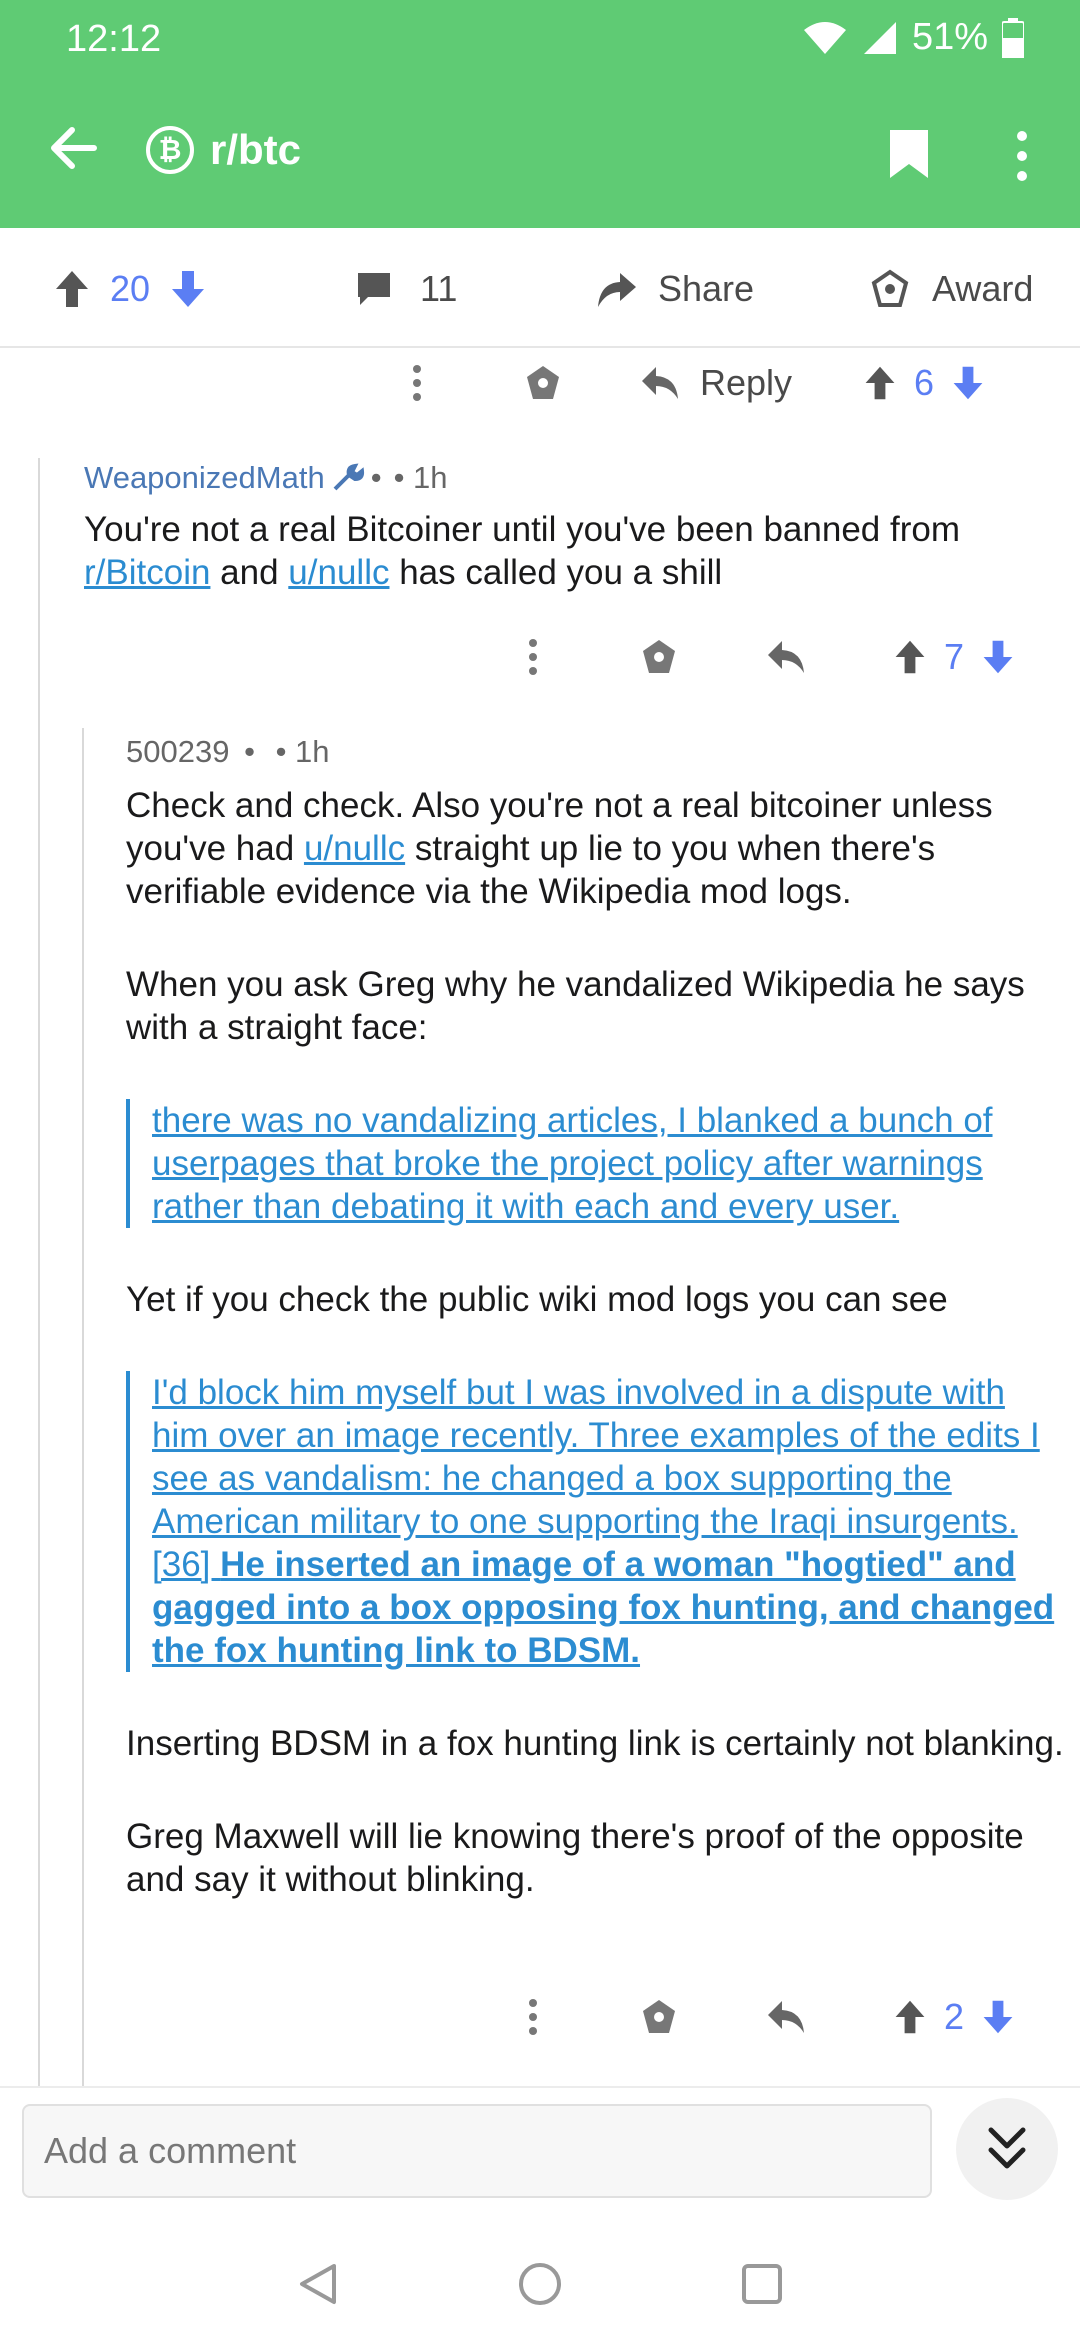 This screenshot has width=1080, height=2340. What do you see at coordinates (540, 114) in the screenshot?
I see `app-bar: 12:12 51% ₿ r/btc` at bounding box center [540, 114].